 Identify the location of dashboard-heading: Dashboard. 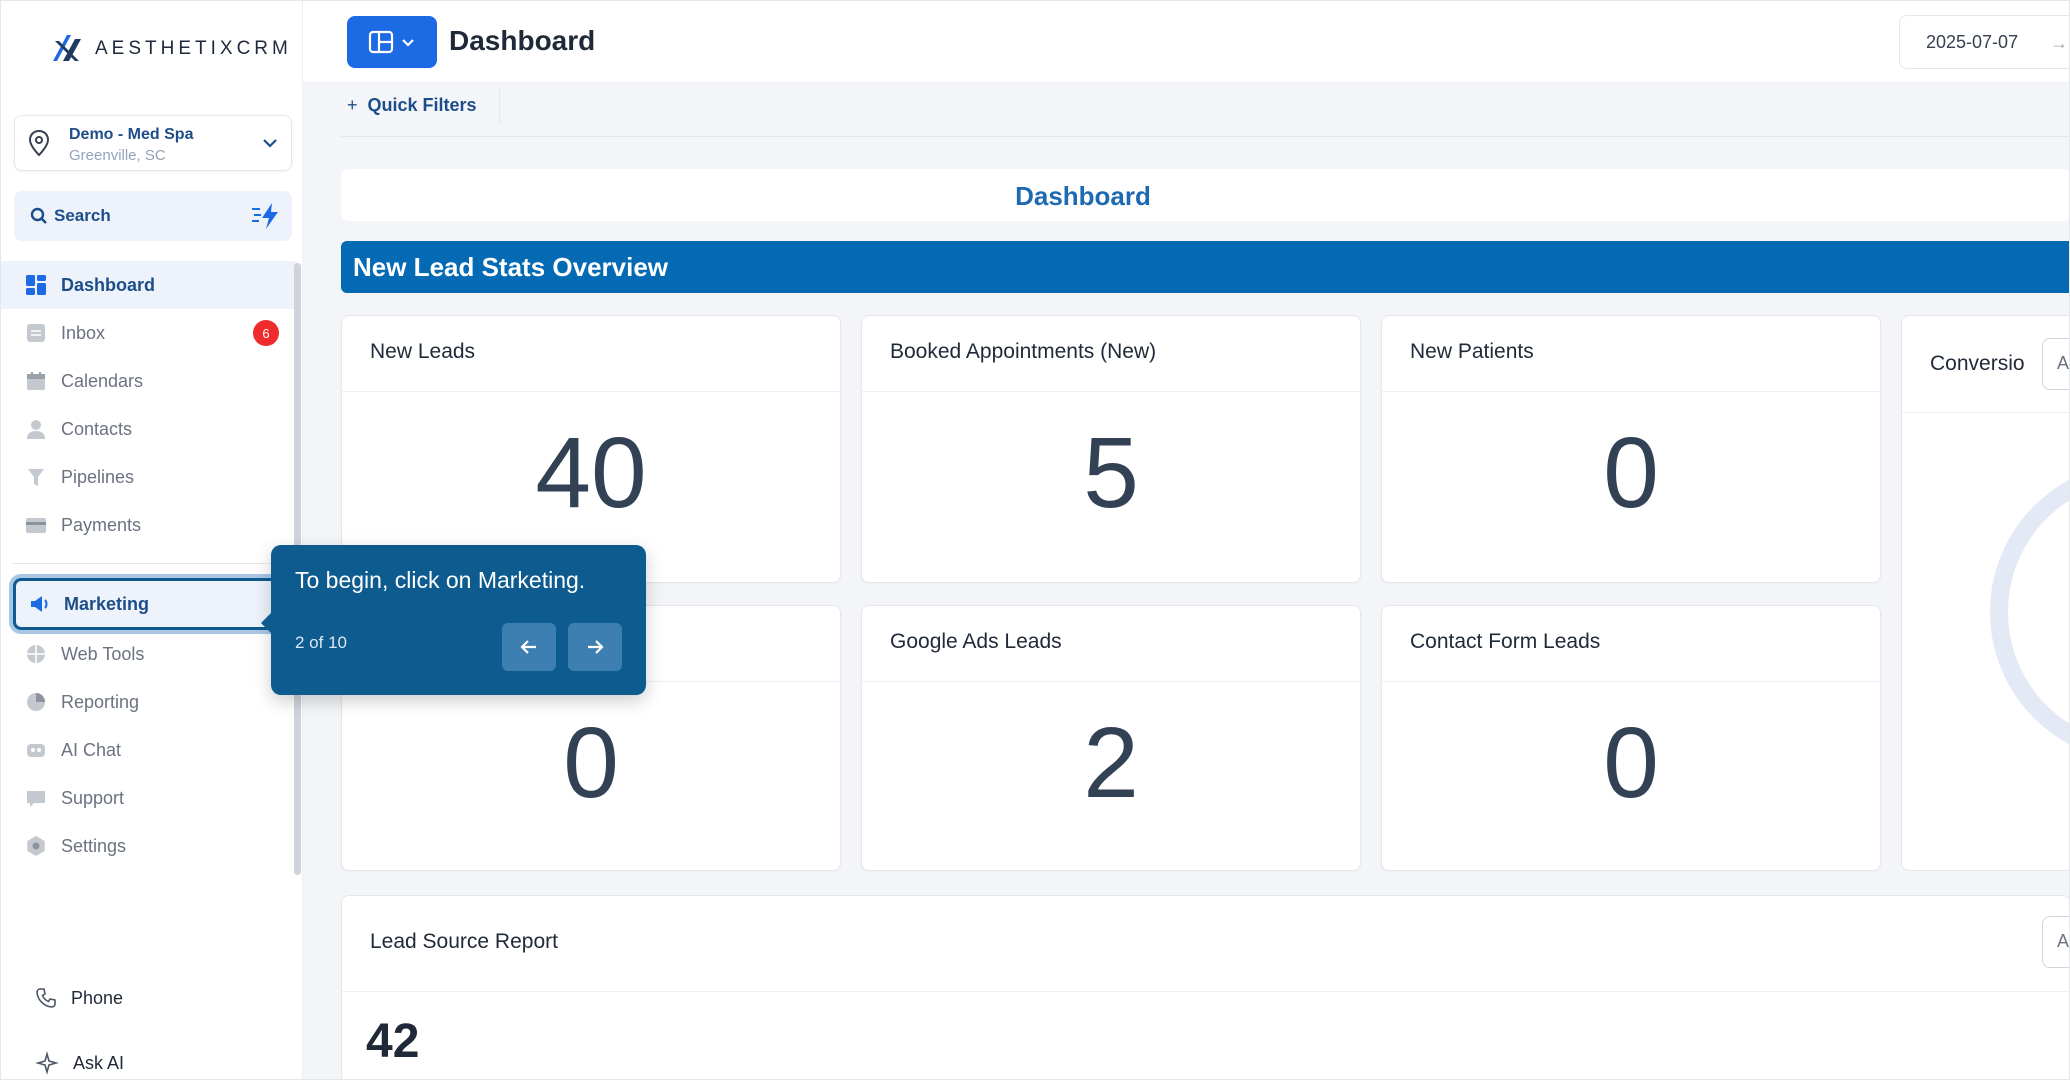
(1083, 196).